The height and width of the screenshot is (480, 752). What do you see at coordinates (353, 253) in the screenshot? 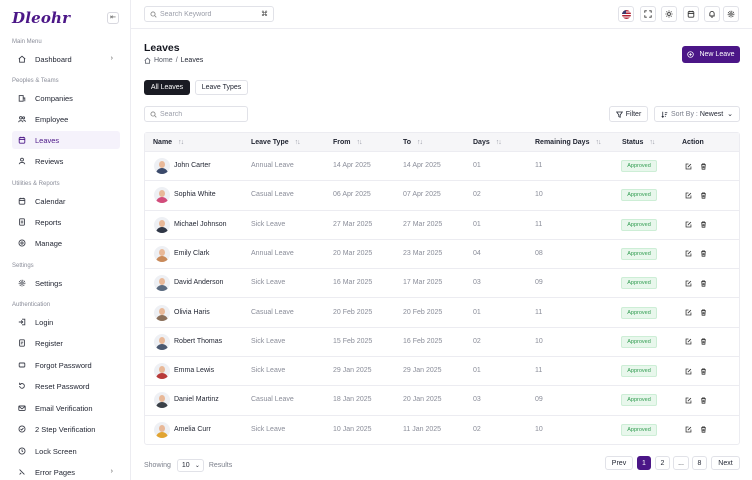
I see `leave-from: 20 Mar 2025` at bounding box center [353, 253].